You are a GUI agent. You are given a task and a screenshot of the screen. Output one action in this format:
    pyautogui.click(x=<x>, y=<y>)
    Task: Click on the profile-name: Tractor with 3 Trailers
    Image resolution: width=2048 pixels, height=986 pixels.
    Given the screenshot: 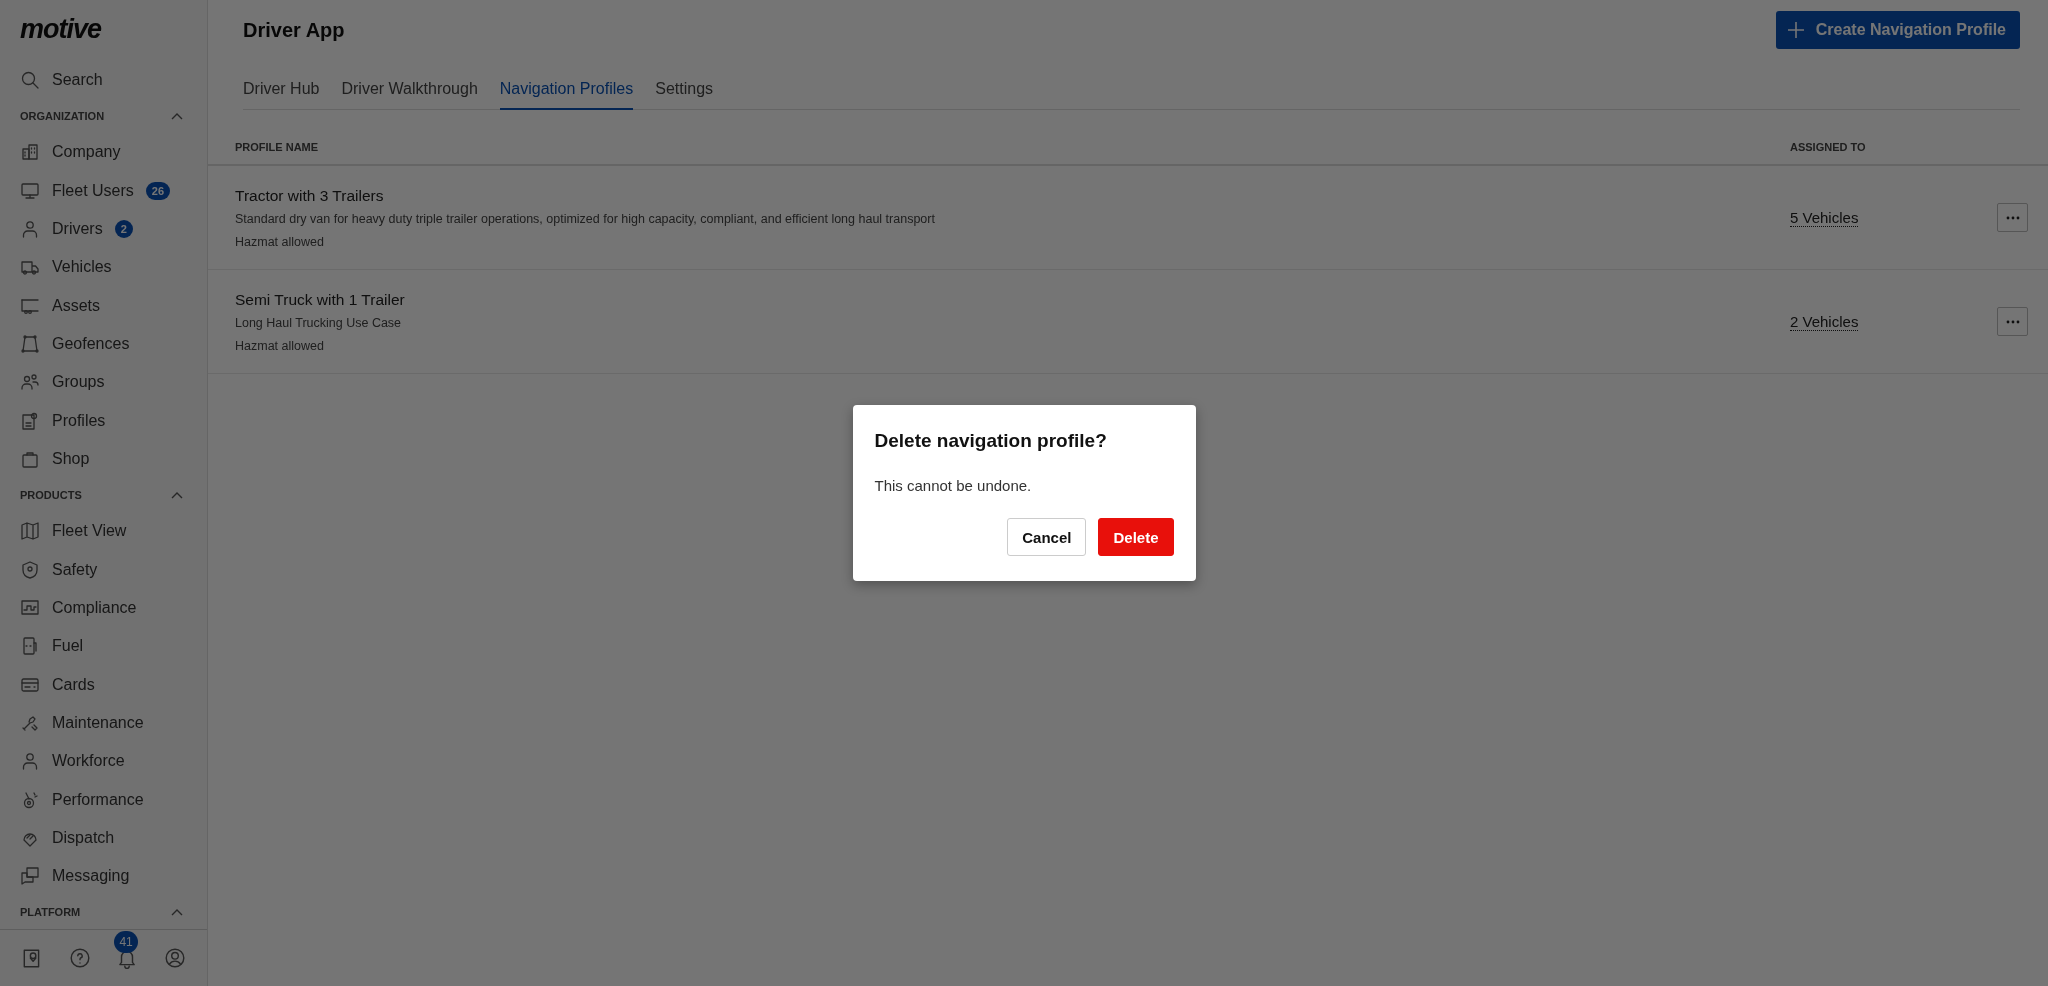 What is the action you would take?
    pyautogui.click(x=310, y=195)
    